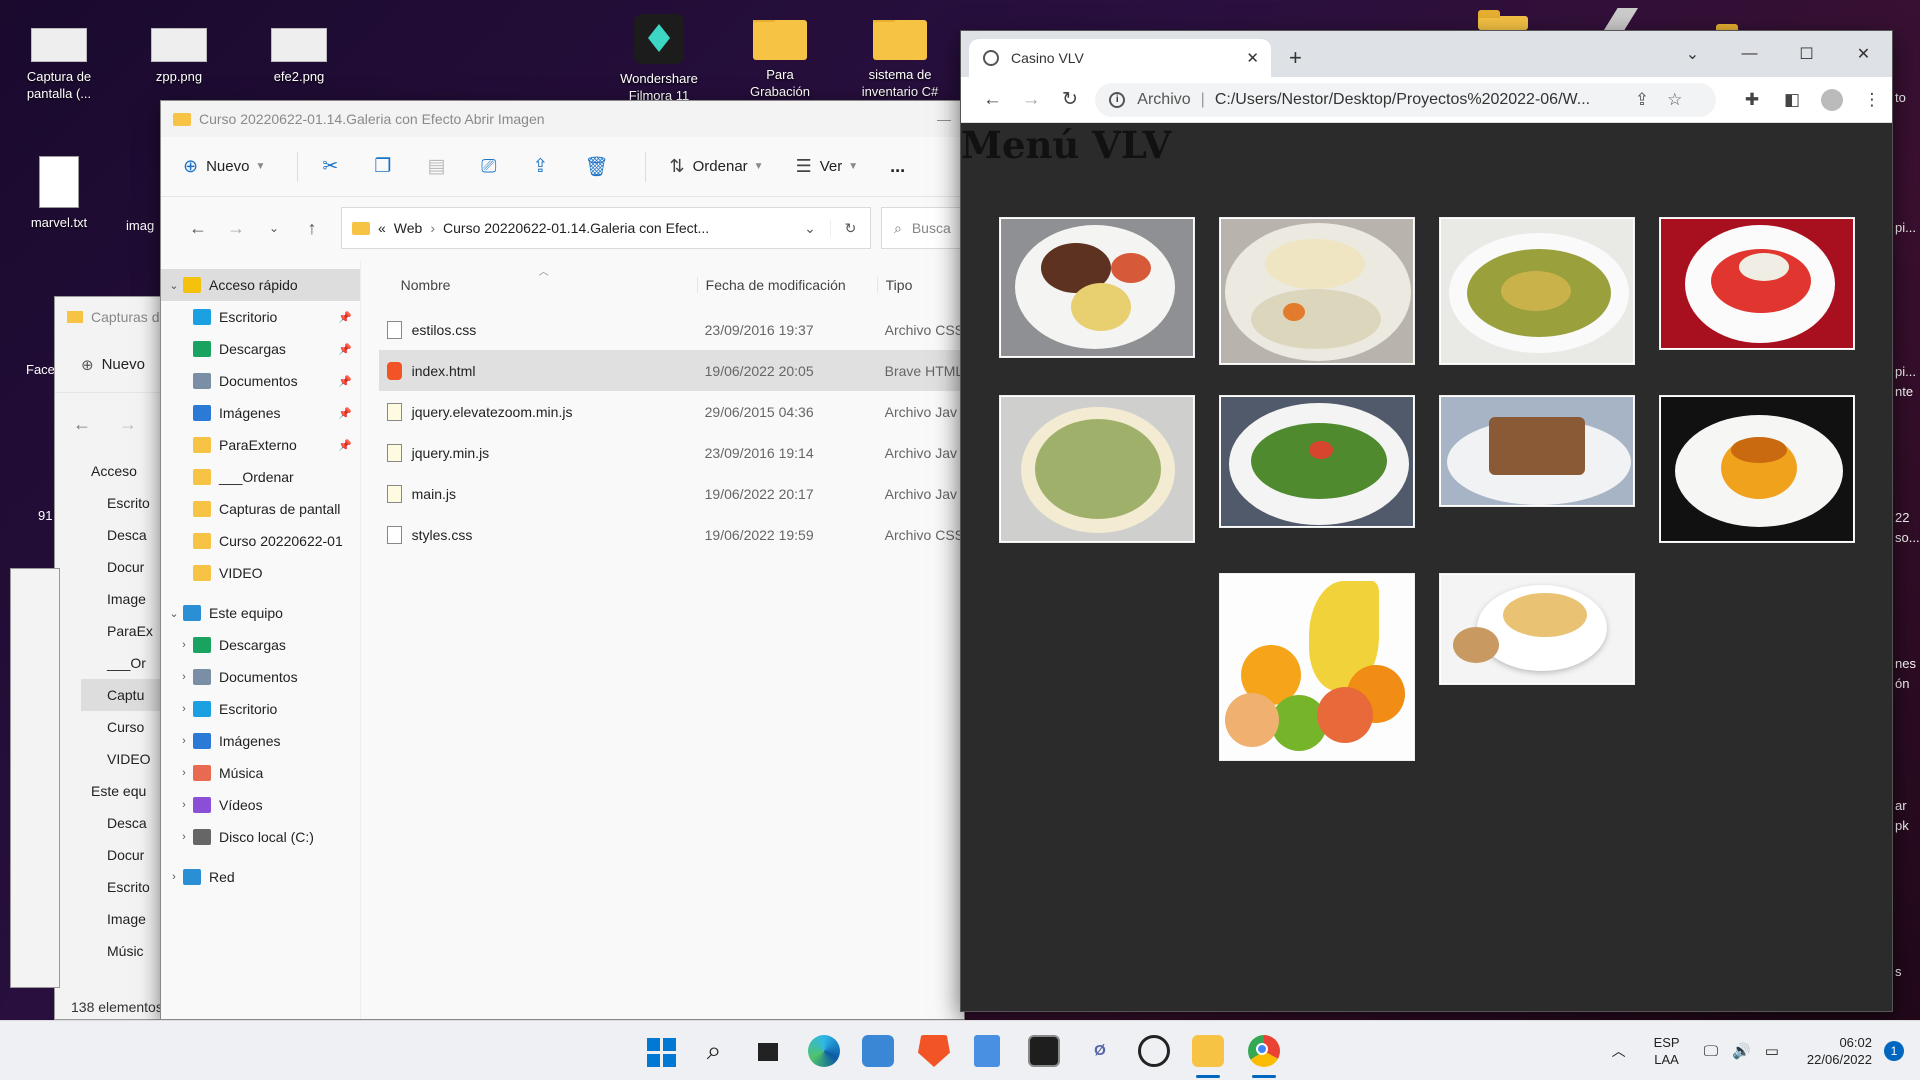 The image size is (1920, 1080). What do you see at coordinates (1711, 1051) in the screenshot?
I see `network-icon: 🖵` at bounding box center [1711, 1051].